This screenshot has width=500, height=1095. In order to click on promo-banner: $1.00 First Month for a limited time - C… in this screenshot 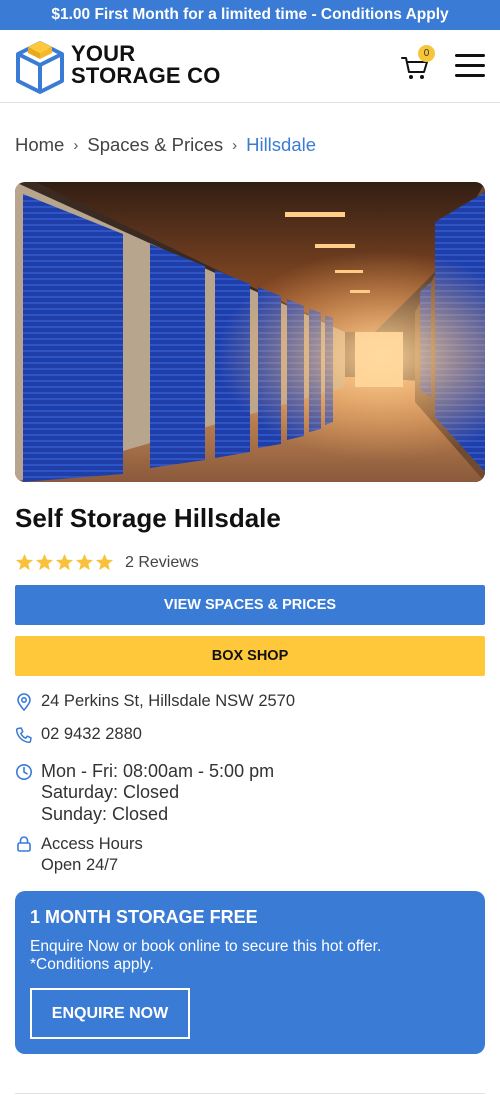, I will do `click(250, 15)`.